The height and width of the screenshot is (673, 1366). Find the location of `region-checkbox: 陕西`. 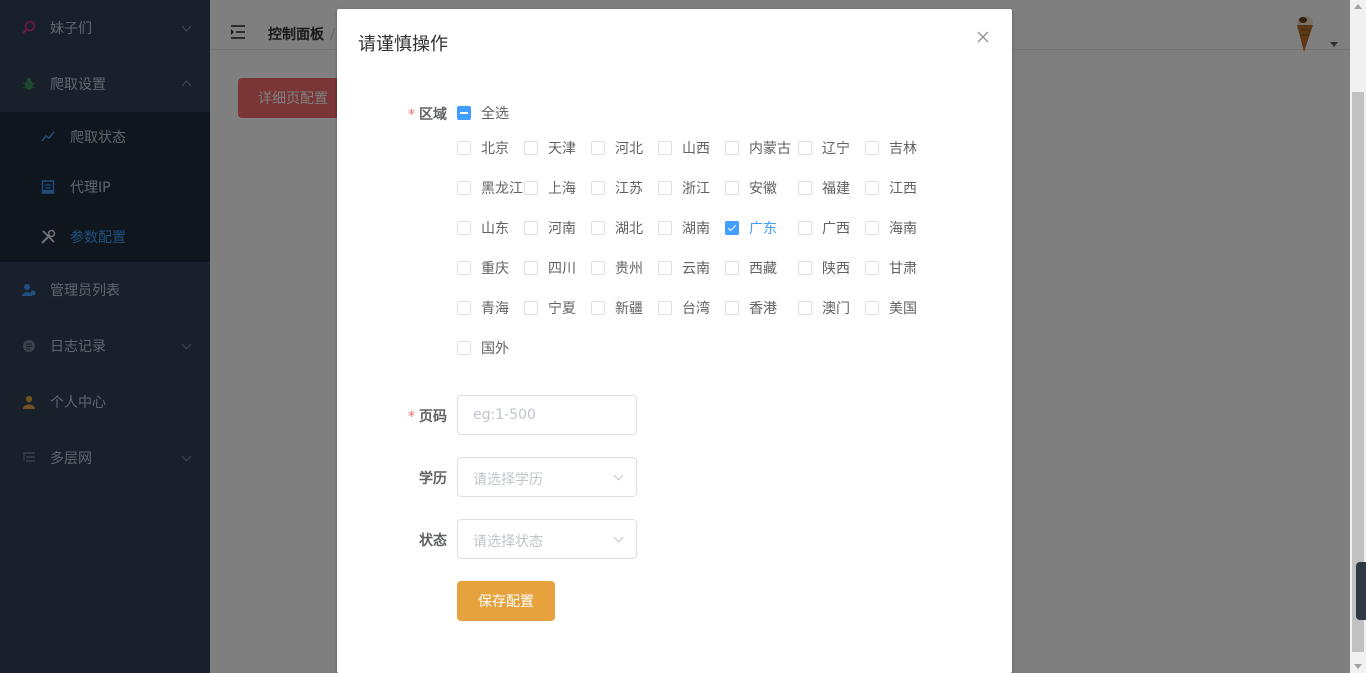

region-checkbox: 陕西 is located at coordinates (824, 268).